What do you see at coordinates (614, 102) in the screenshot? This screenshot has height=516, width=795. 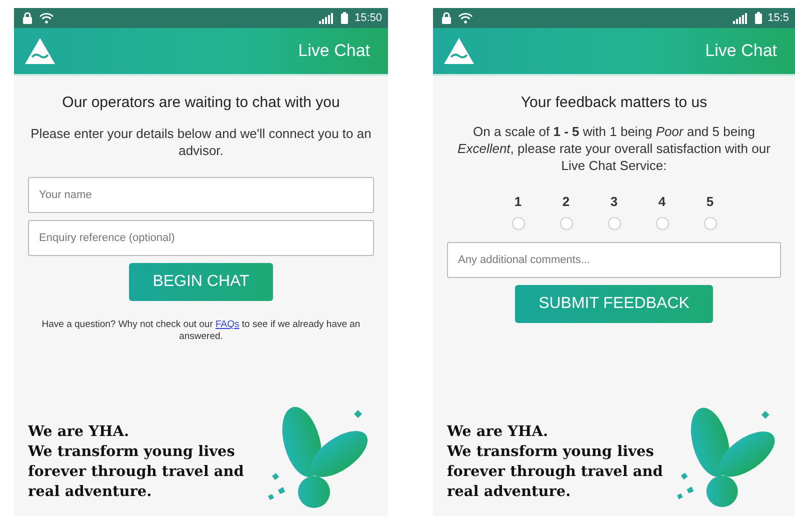 I see `heading: Your feedback matters to us` at bounding box center [614, 102].